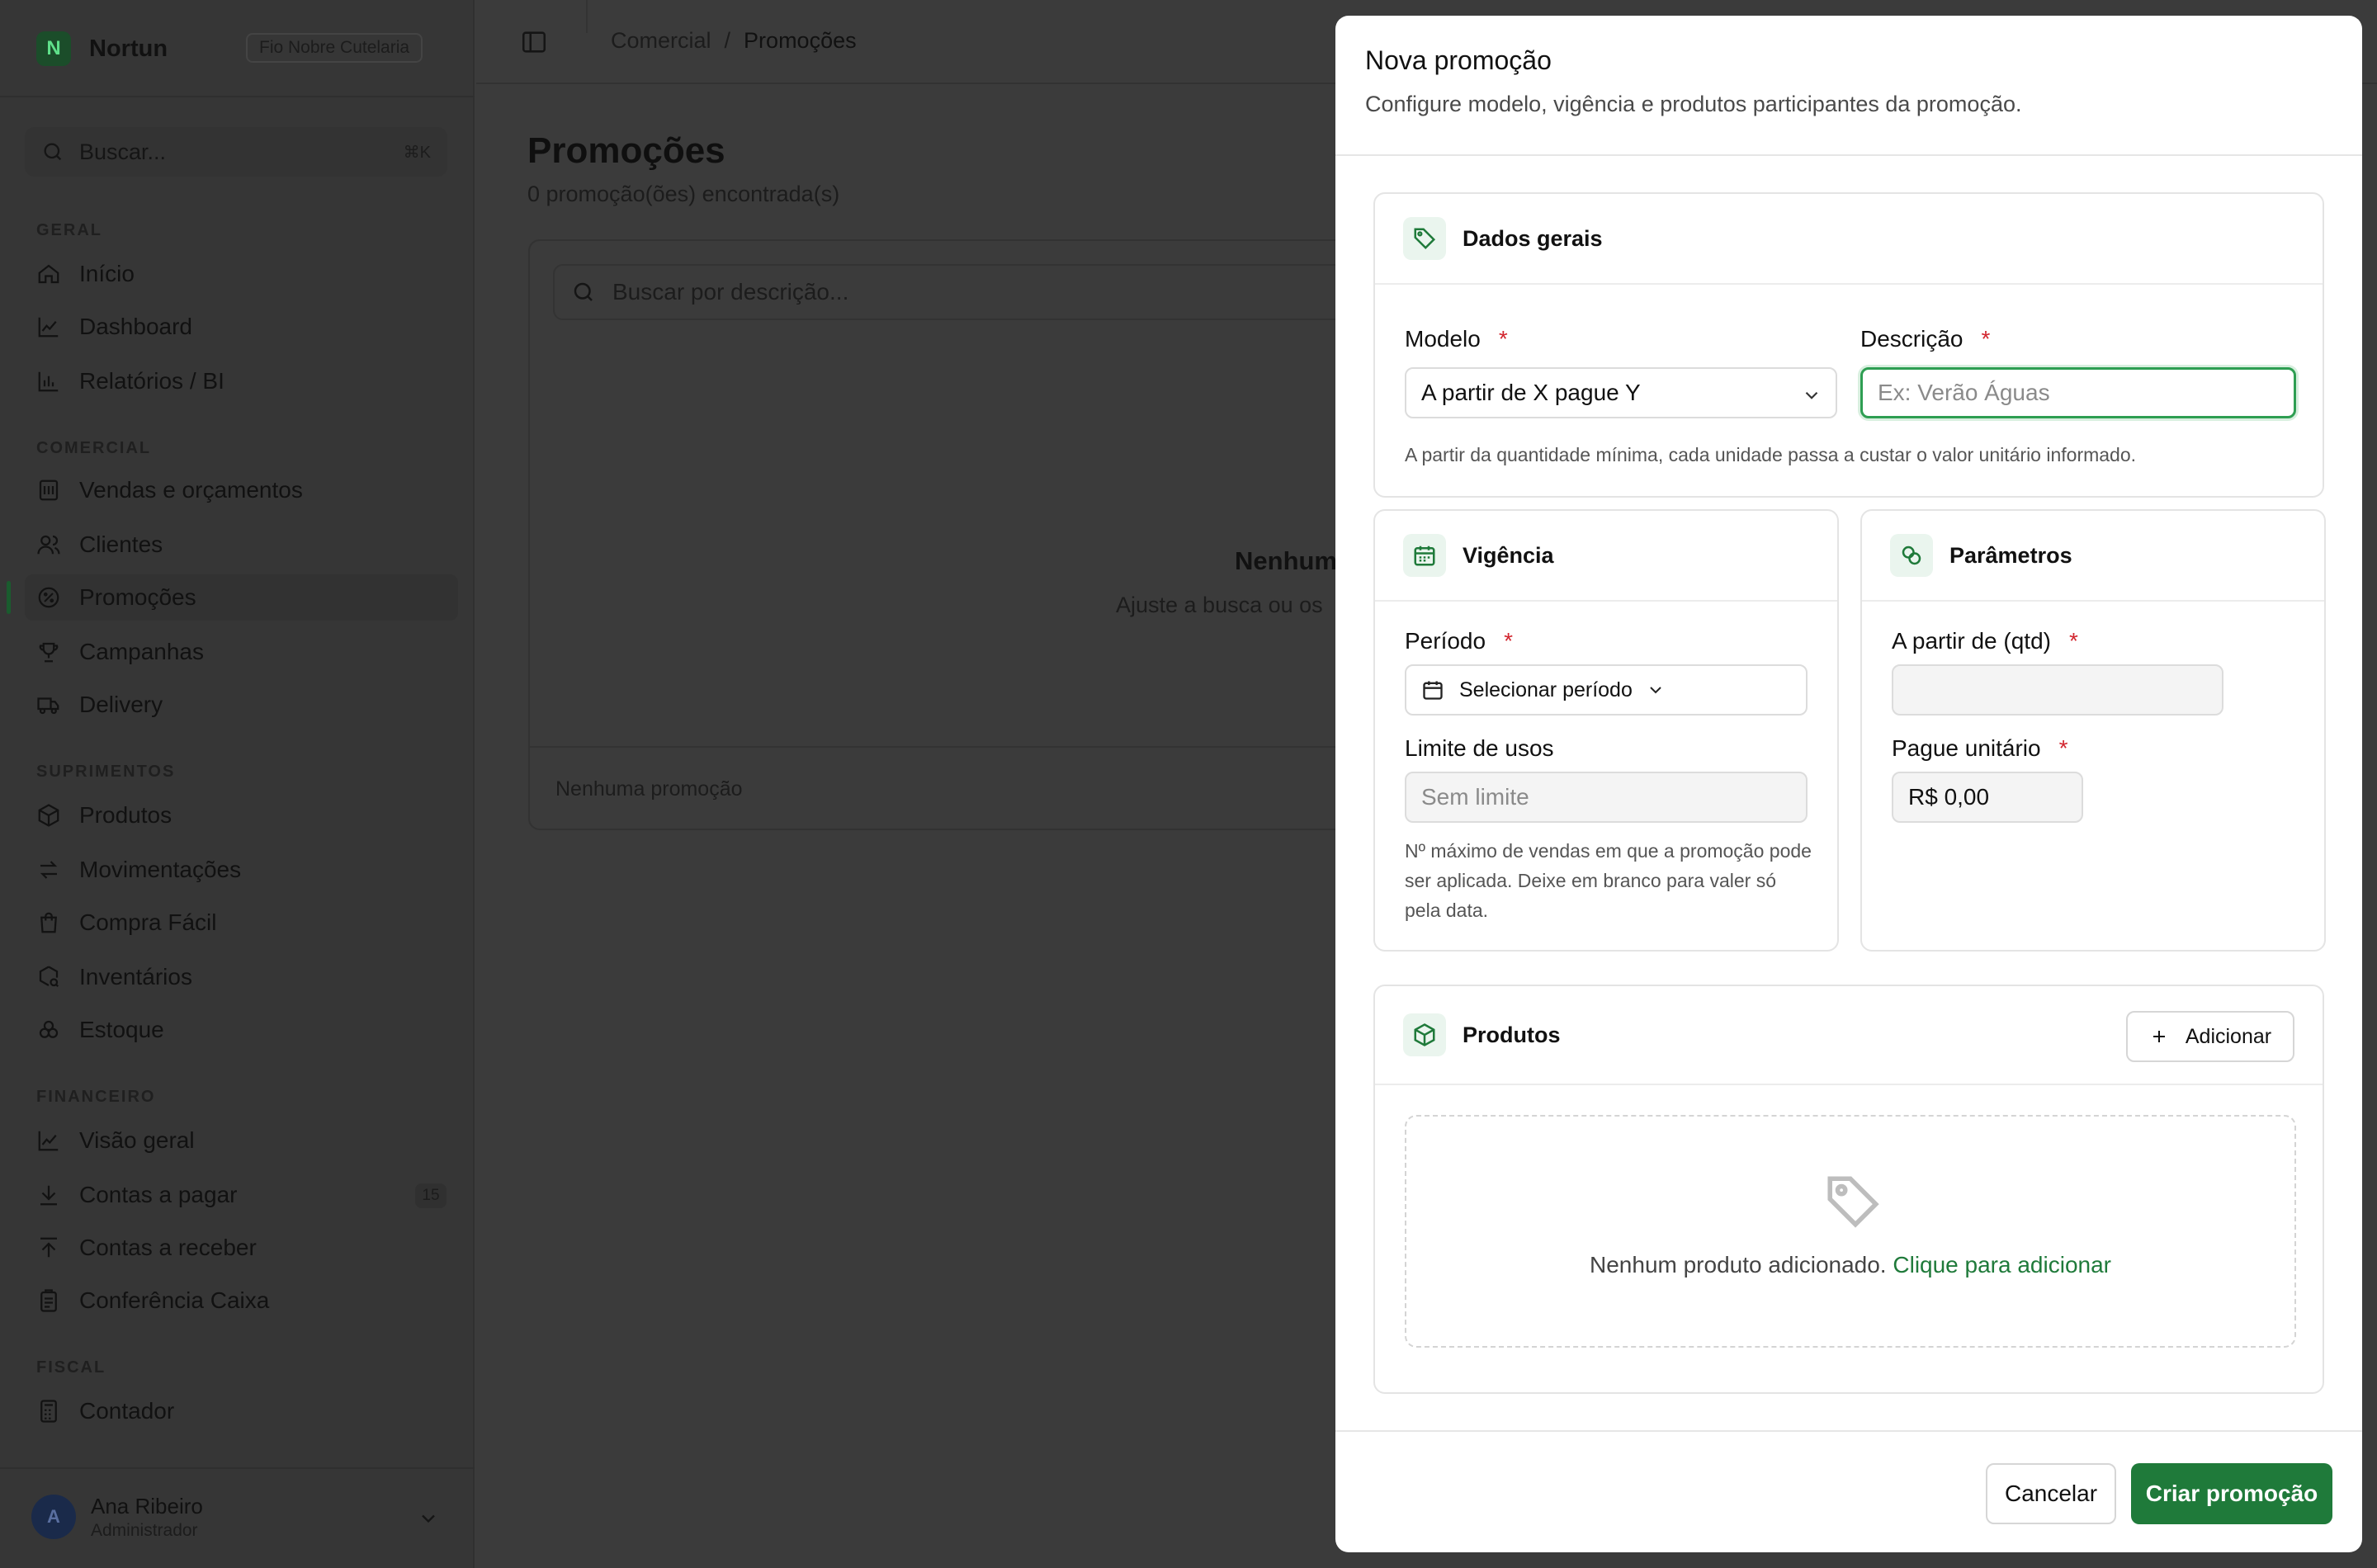 This screenshot has height=1568, width=2377. Describe the element at coordinates (241, 381) in the screenshot. I see `sidebar-item-relatorios: Relatórios / BI` at that location.